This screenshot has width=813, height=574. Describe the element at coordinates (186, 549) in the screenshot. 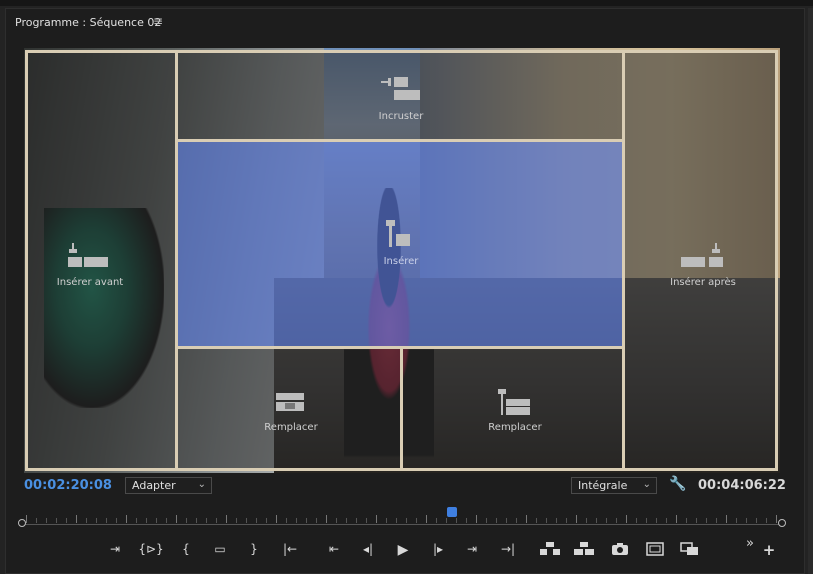

I see `mark-in-icon: {` at that location.